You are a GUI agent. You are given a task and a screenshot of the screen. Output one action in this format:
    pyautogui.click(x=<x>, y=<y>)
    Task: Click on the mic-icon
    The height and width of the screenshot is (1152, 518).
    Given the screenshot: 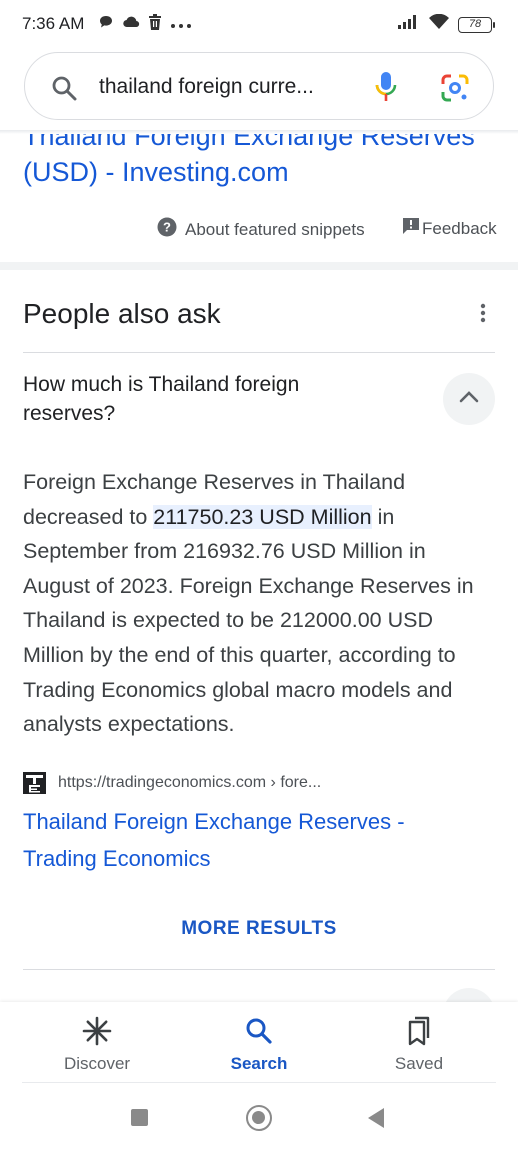 What is the action you would take?
    pyautogui.click(x=386, y=89)
    